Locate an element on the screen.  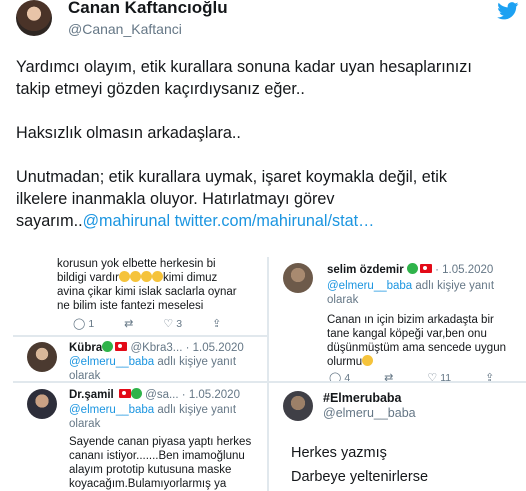
reply-button: ◯ 4 is located at coordinates (339, 376).